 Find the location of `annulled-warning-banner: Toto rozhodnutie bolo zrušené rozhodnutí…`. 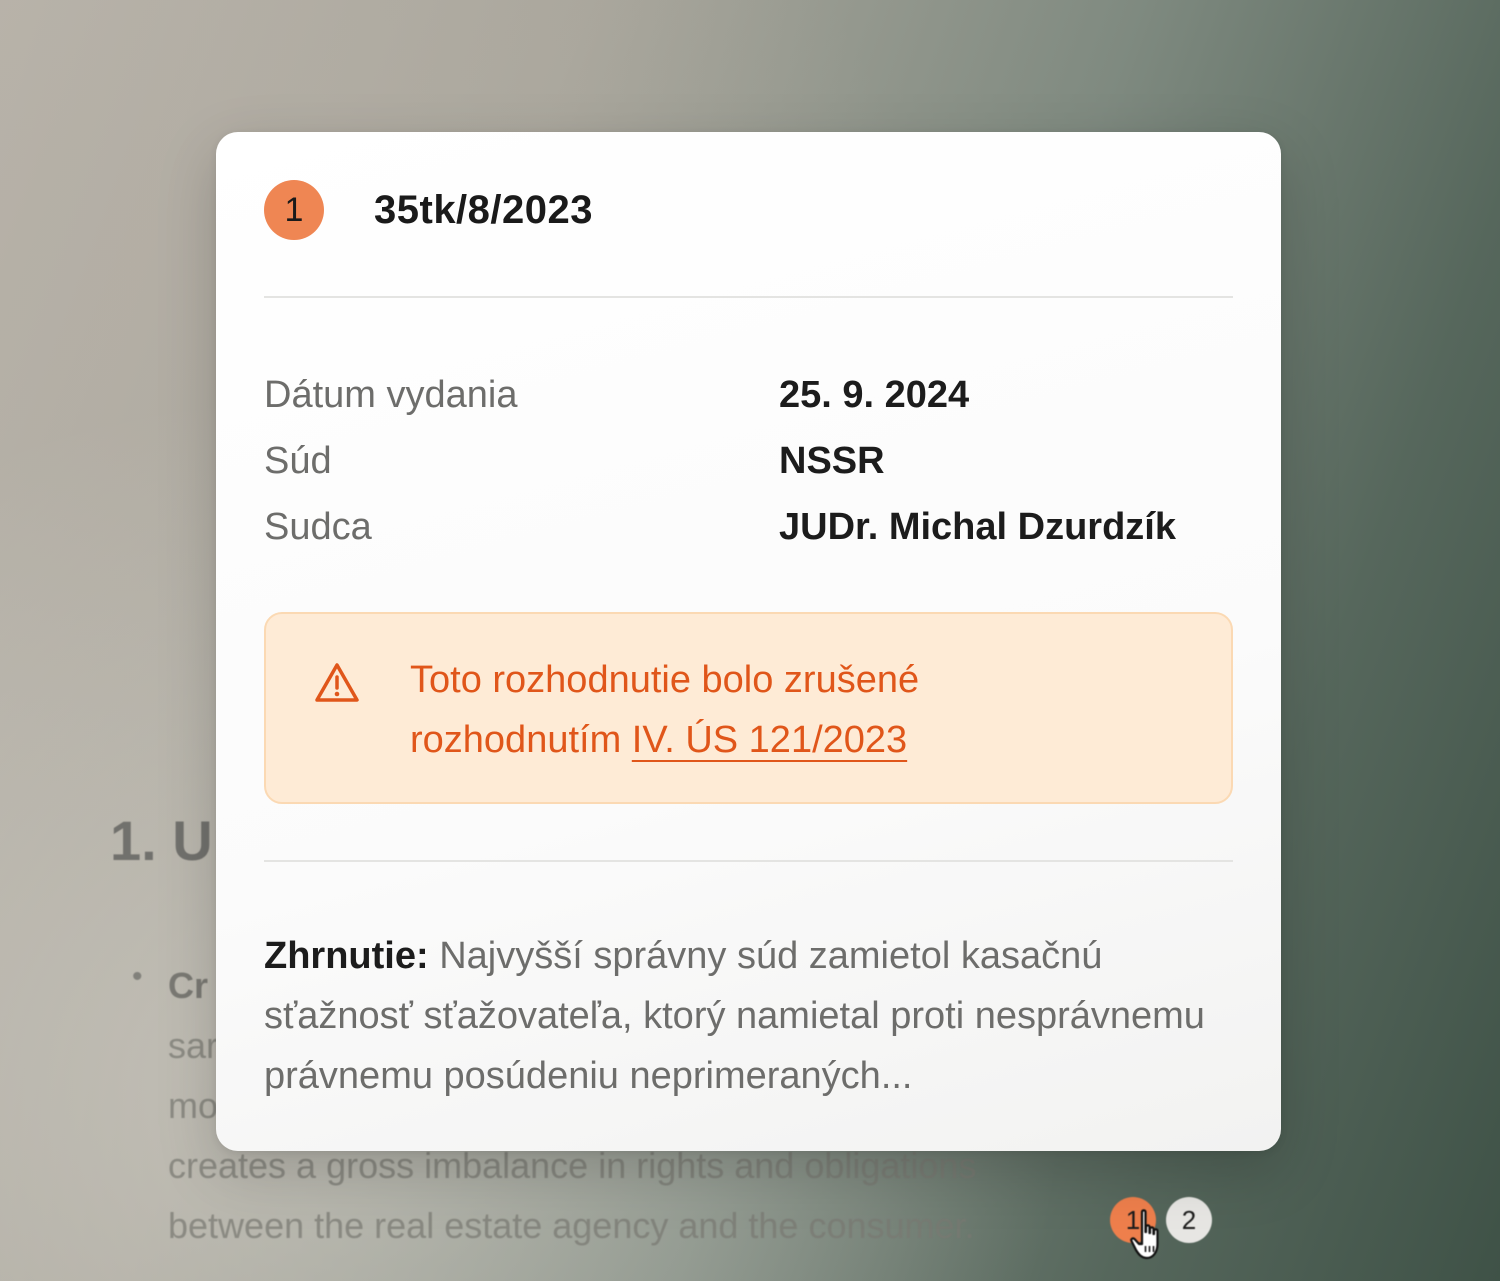

annulled-warning-banner: Toto rozhodnutie bolo zrušené rozhodnutí… is located at coordinates (748, 708).